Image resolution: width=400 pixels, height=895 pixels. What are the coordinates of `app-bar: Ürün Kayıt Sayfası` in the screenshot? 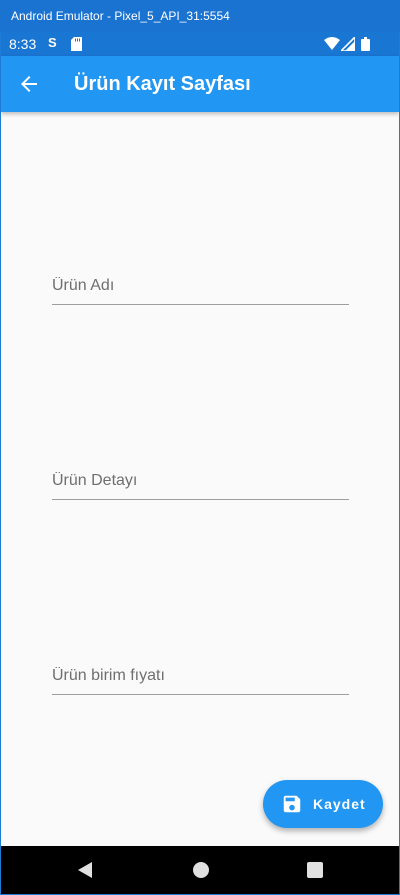 It's located at (200, 84).